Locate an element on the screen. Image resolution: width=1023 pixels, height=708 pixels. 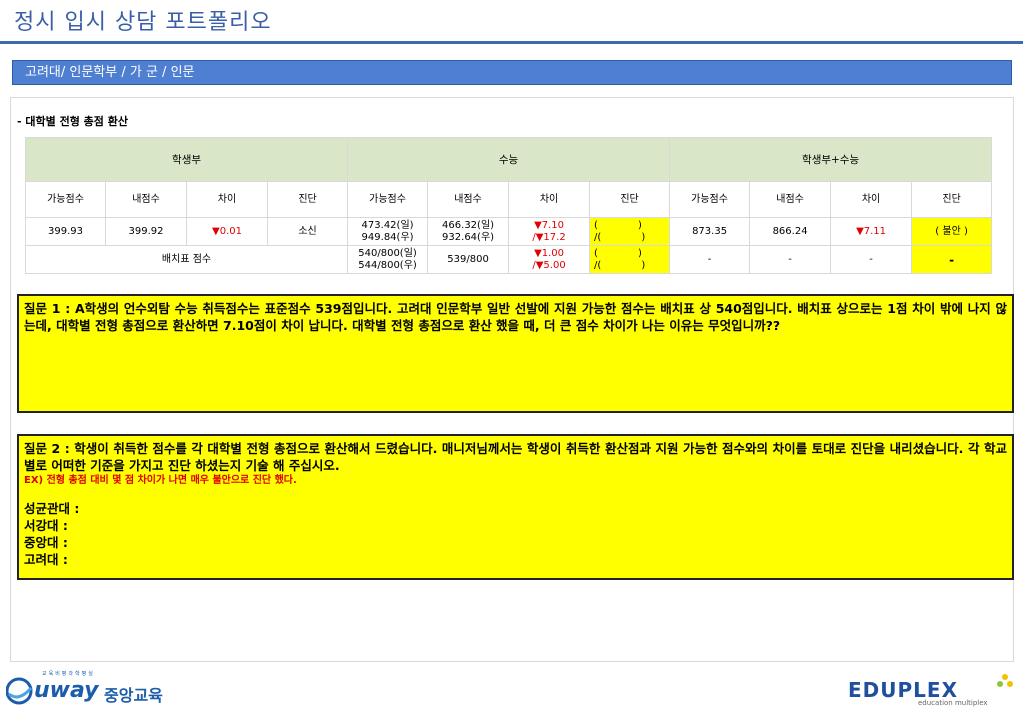
cell-student-diagnosis: 소신 is located at coordinates (307, 231).